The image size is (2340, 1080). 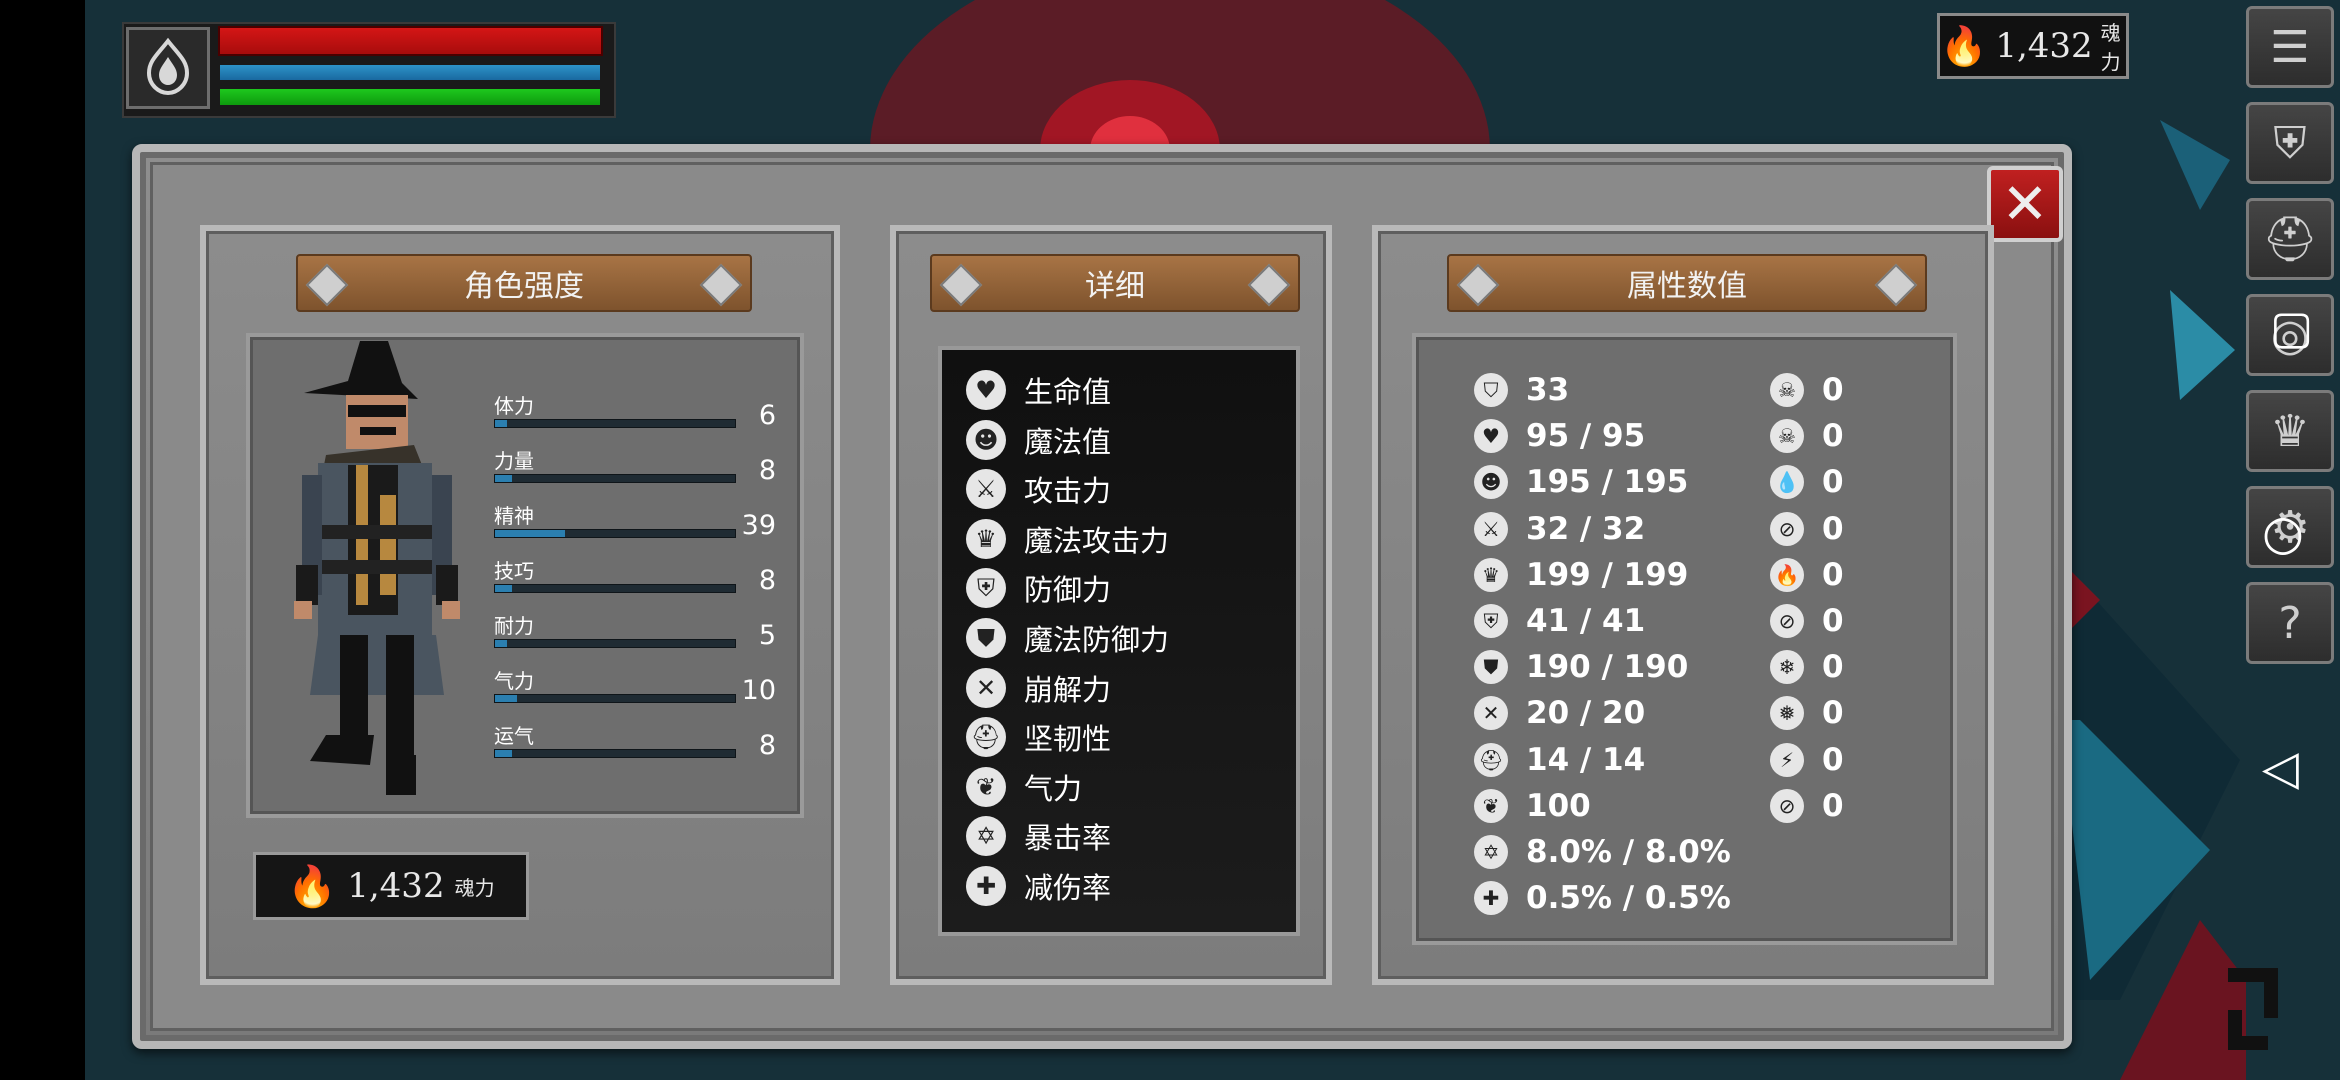 I want to click on resistance-row: ☠ 0, so click(x=1807, y=390).